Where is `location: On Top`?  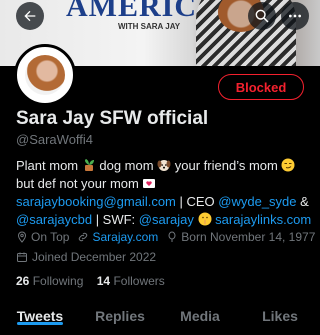
location: On Top is located at coordinates (42, 237).